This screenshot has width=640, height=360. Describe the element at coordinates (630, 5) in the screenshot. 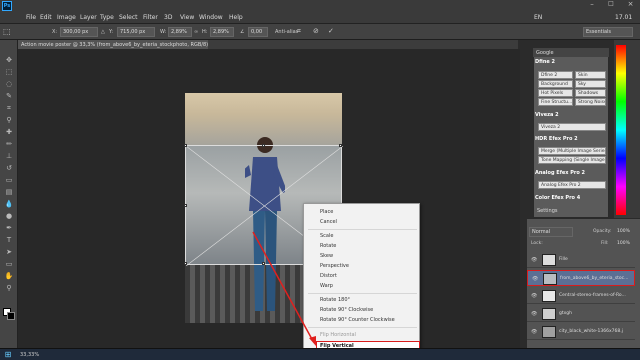

I see `close-button: ×` at that location.